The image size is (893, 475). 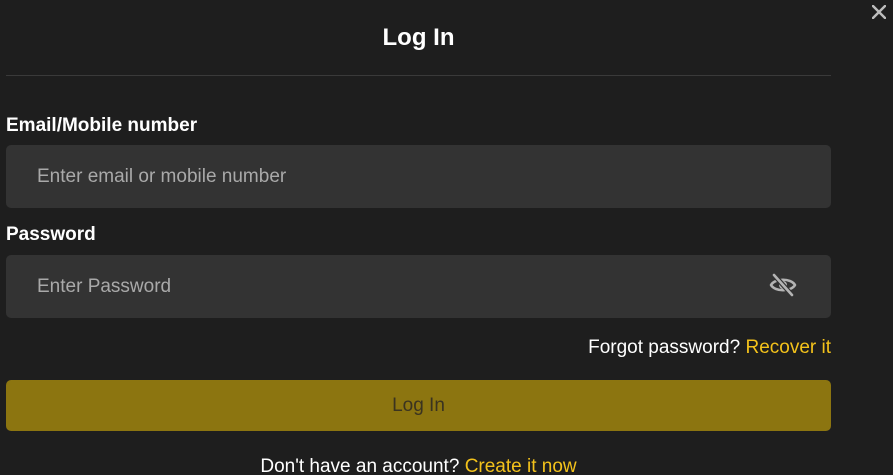 I want to click on close-button, so click(x=879, y=12).